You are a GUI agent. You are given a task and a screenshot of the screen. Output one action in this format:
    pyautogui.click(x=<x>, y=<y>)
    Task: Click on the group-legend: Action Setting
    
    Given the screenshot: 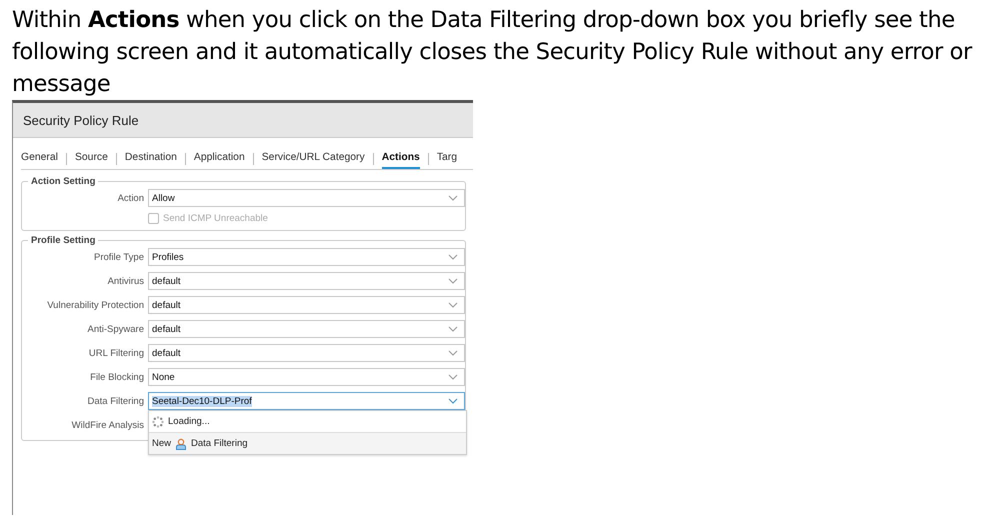 What is the action you would take?
    pyautogui.click(x=63, y=181)
    